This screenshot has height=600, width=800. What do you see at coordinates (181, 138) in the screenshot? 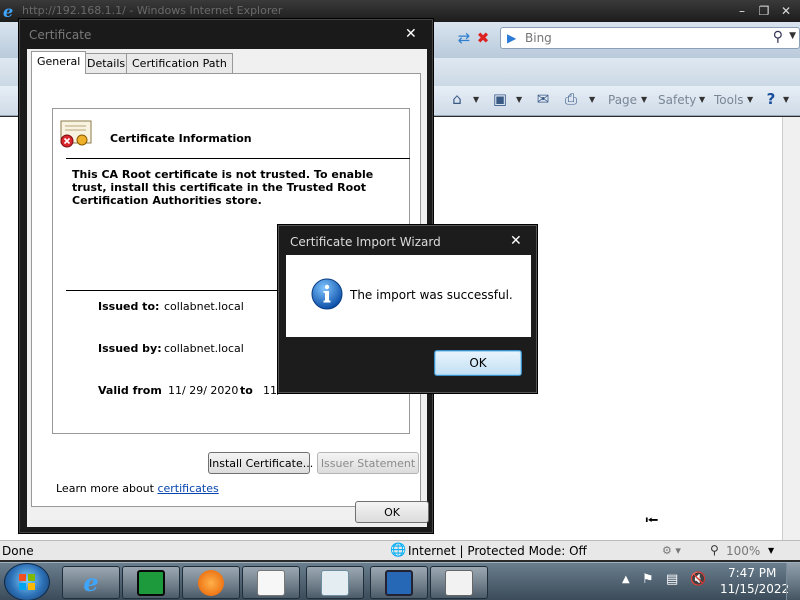
I see `certificate-info-heading: Certificate Information` at bounding box center [181, 138].